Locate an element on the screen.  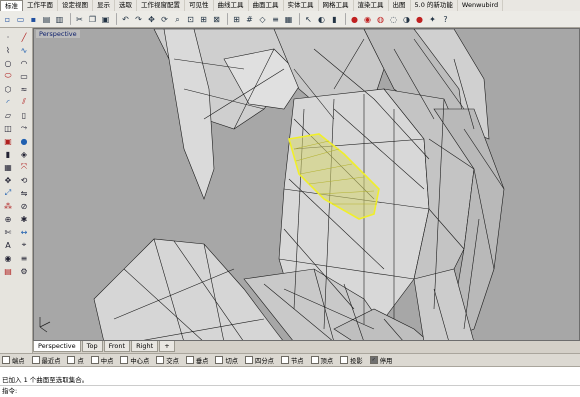
fillet-icon: ◜ is located at coordinates (8, 102).